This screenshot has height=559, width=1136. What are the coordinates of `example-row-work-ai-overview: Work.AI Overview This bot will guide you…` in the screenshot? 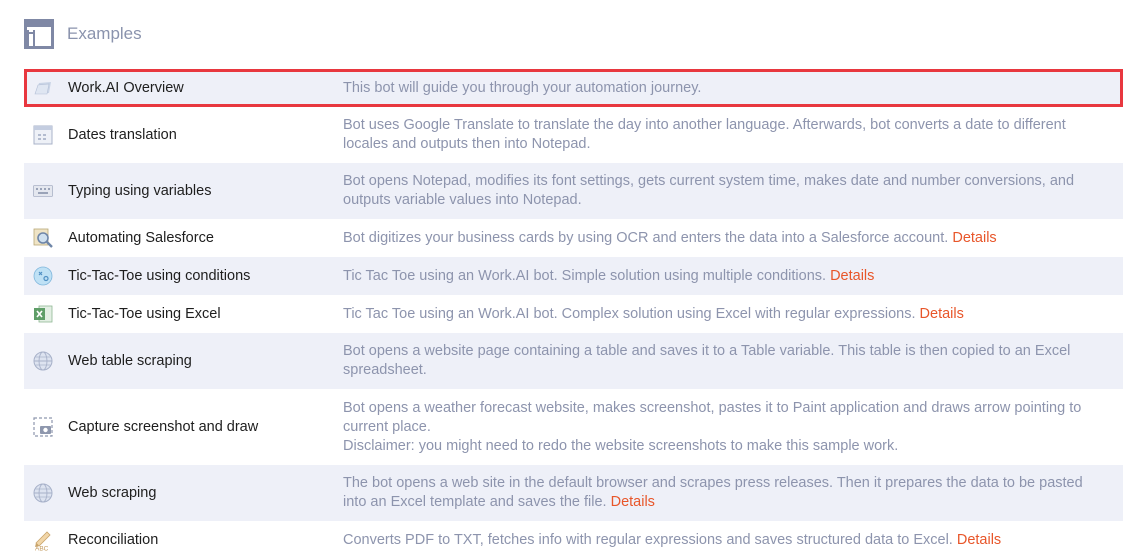 It's located at (573, 88).